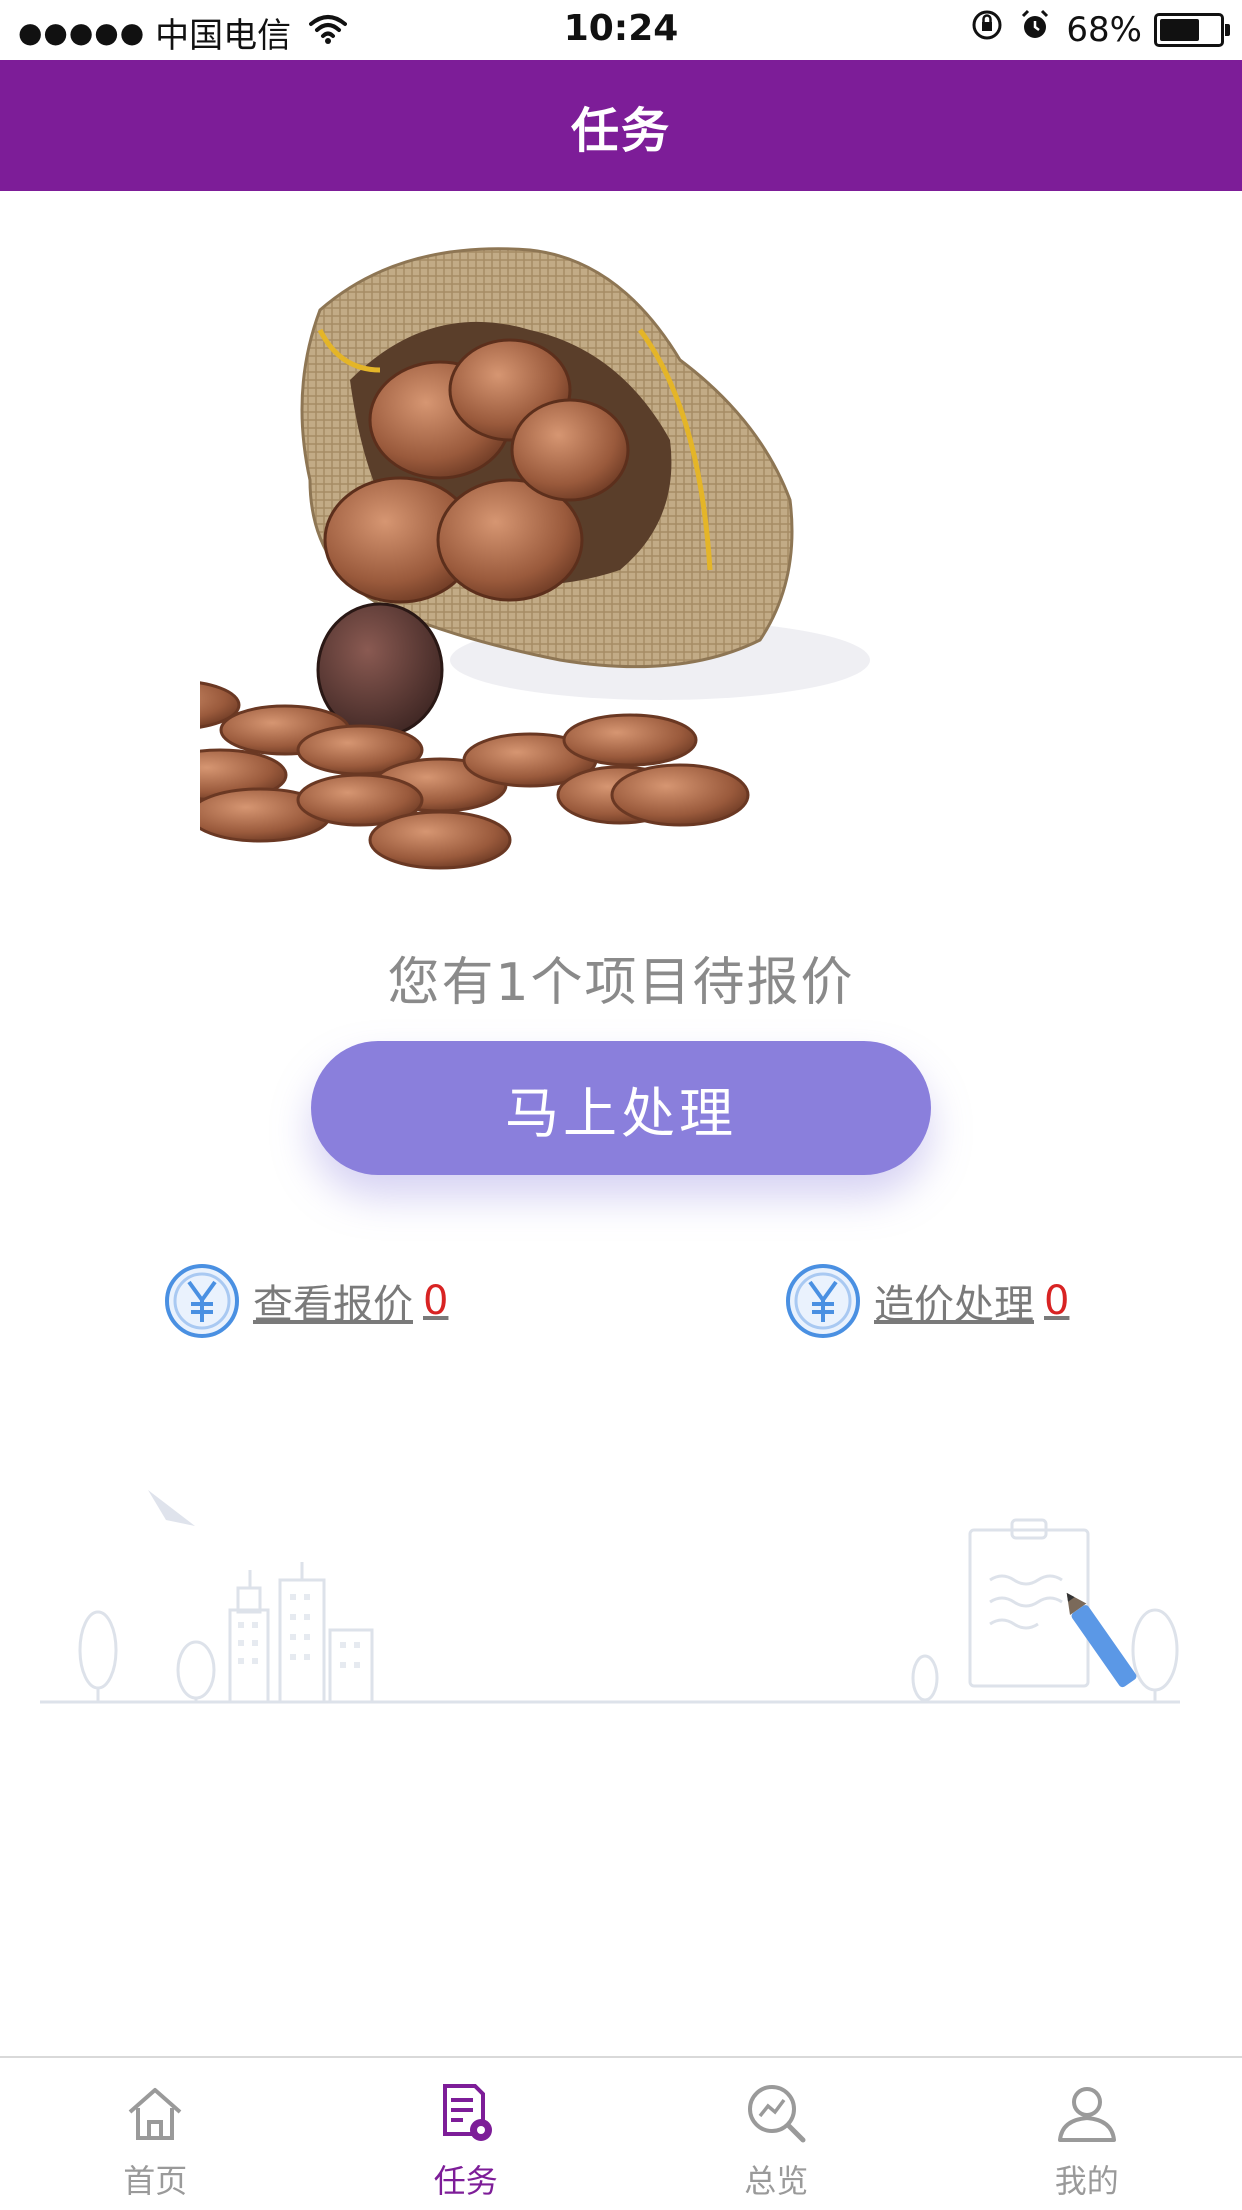 Image resolution: width=1242 pixels, height=2210 pixels. What do you see at coordinates (1087, 2115) in the screenshot?
I see `profile-icon` at bounding box center [1087, 2115].